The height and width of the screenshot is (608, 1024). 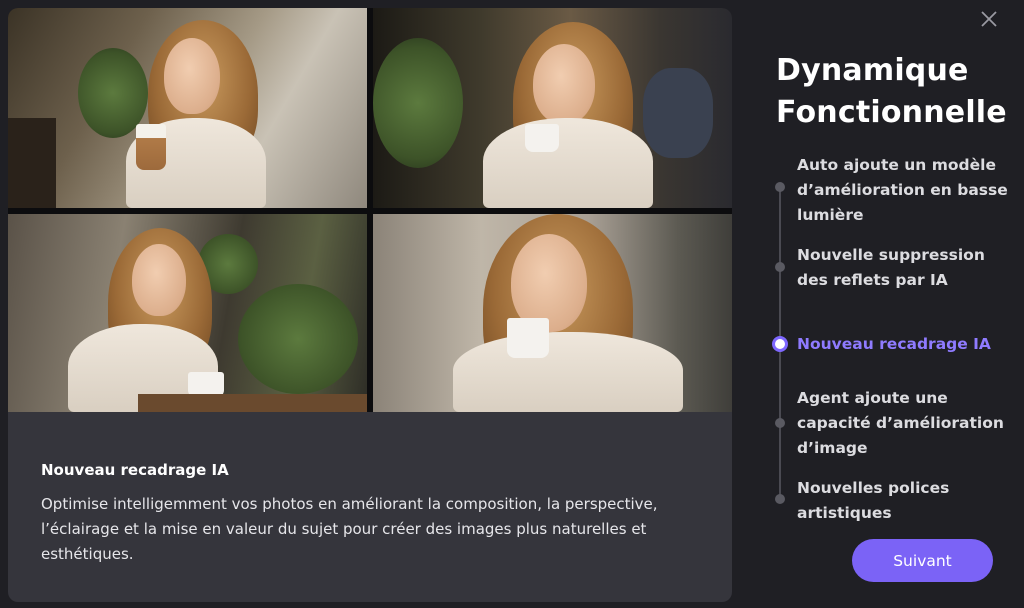 What do you see at coordinates (872, 70) in the screenshot?
I see `sidebar-title-line1: Dynamique` at bounding box center [872, 70].